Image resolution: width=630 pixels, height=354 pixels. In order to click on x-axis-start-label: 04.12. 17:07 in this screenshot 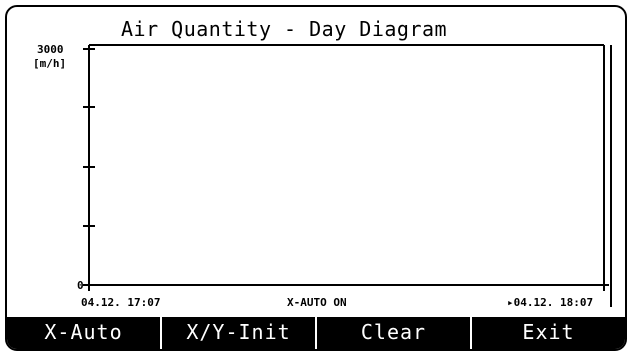, I will do `click(121, 302)`.